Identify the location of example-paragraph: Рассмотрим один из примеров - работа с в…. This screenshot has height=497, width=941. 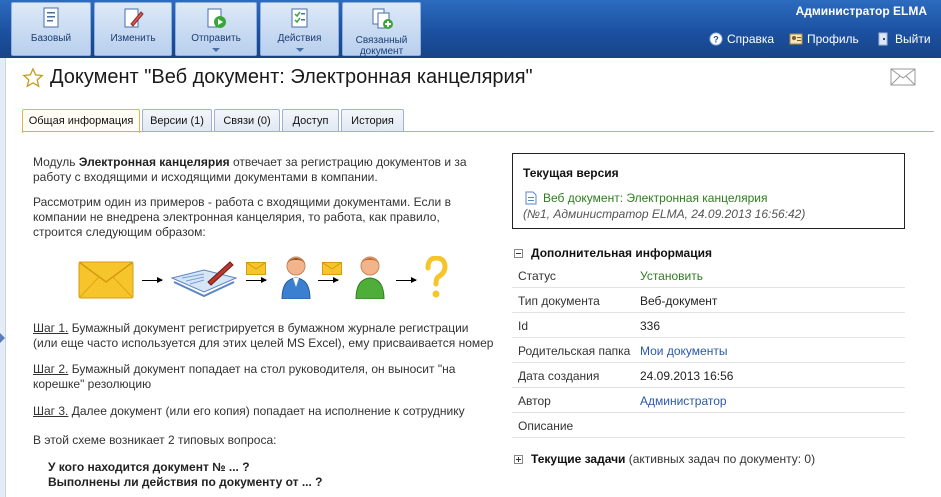
(268, 217).